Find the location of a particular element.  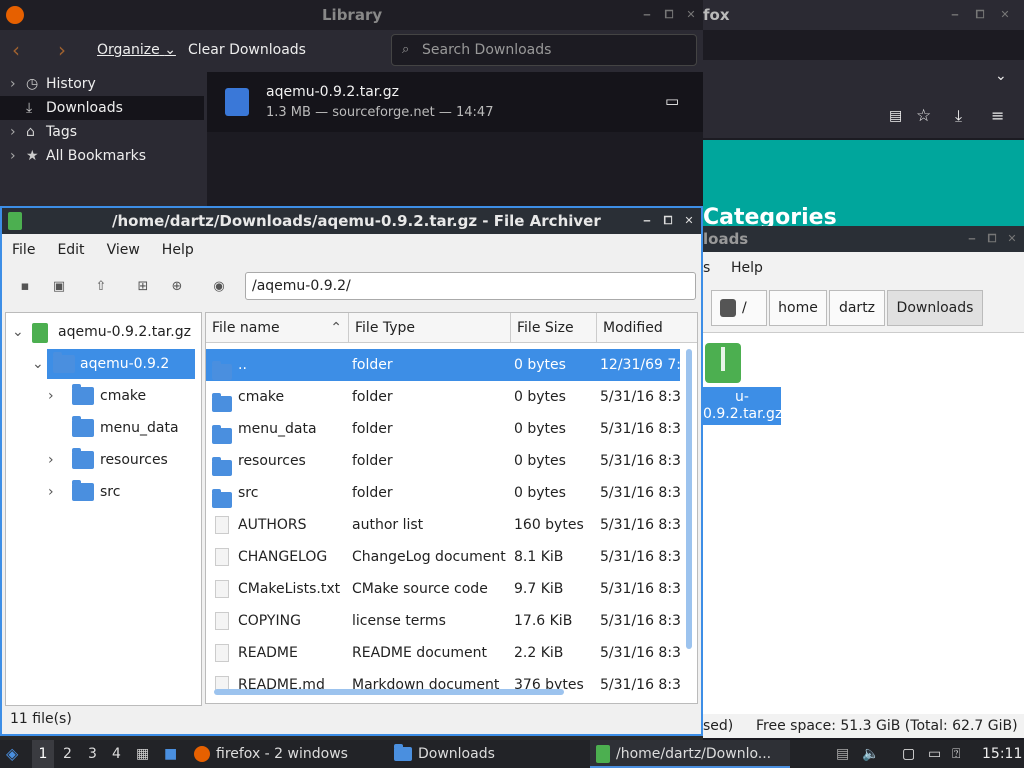

zipper-icon is located at coordinates (723, 359).